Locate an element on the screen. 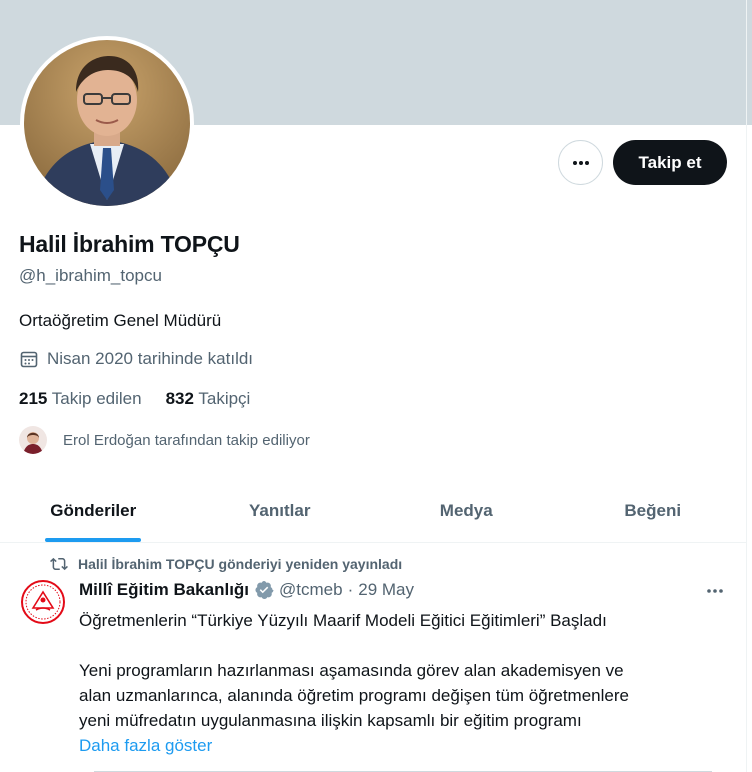  follow-button: Takip et is located at coordinates (670, 162).